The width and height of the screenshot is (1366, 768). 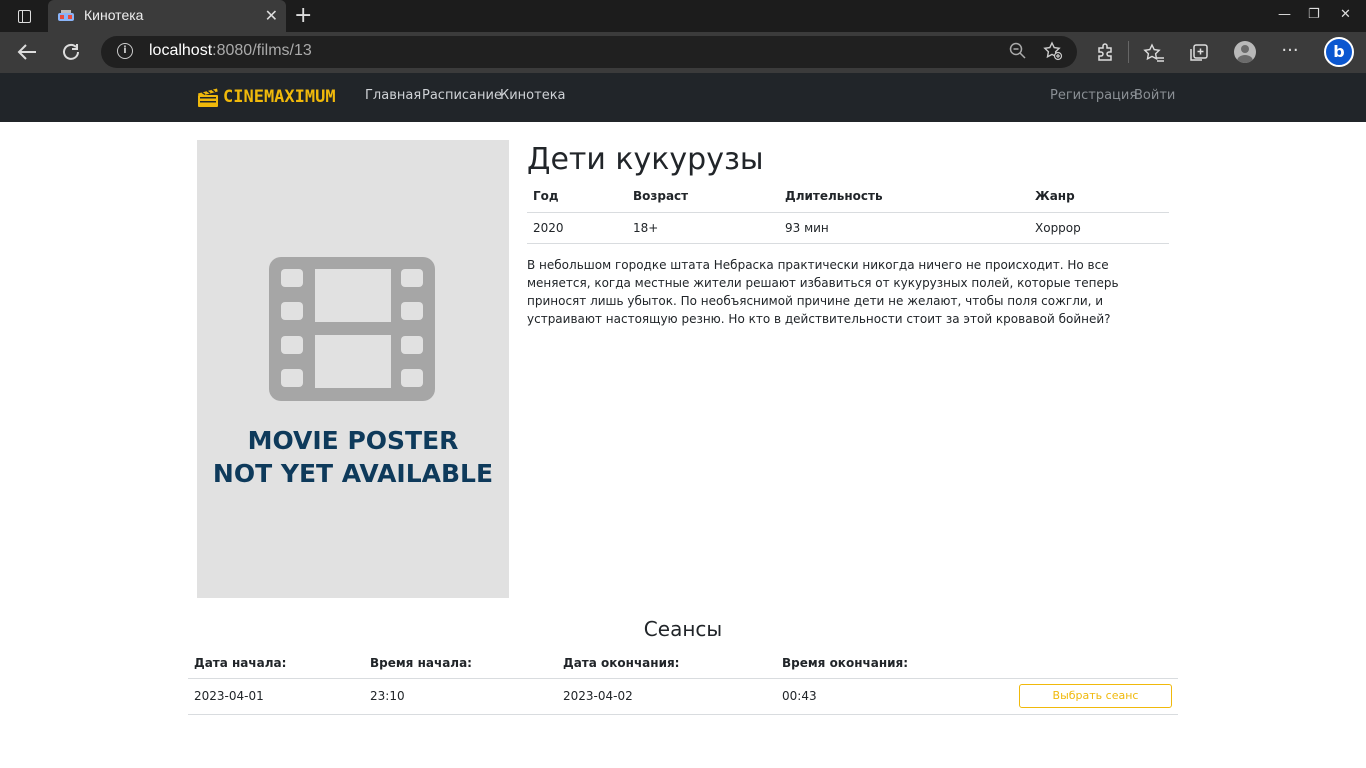 What do you see at coordinates (72, 52) in the screenshot?
I see `refresh-icon` at bounding box center [72, 52].